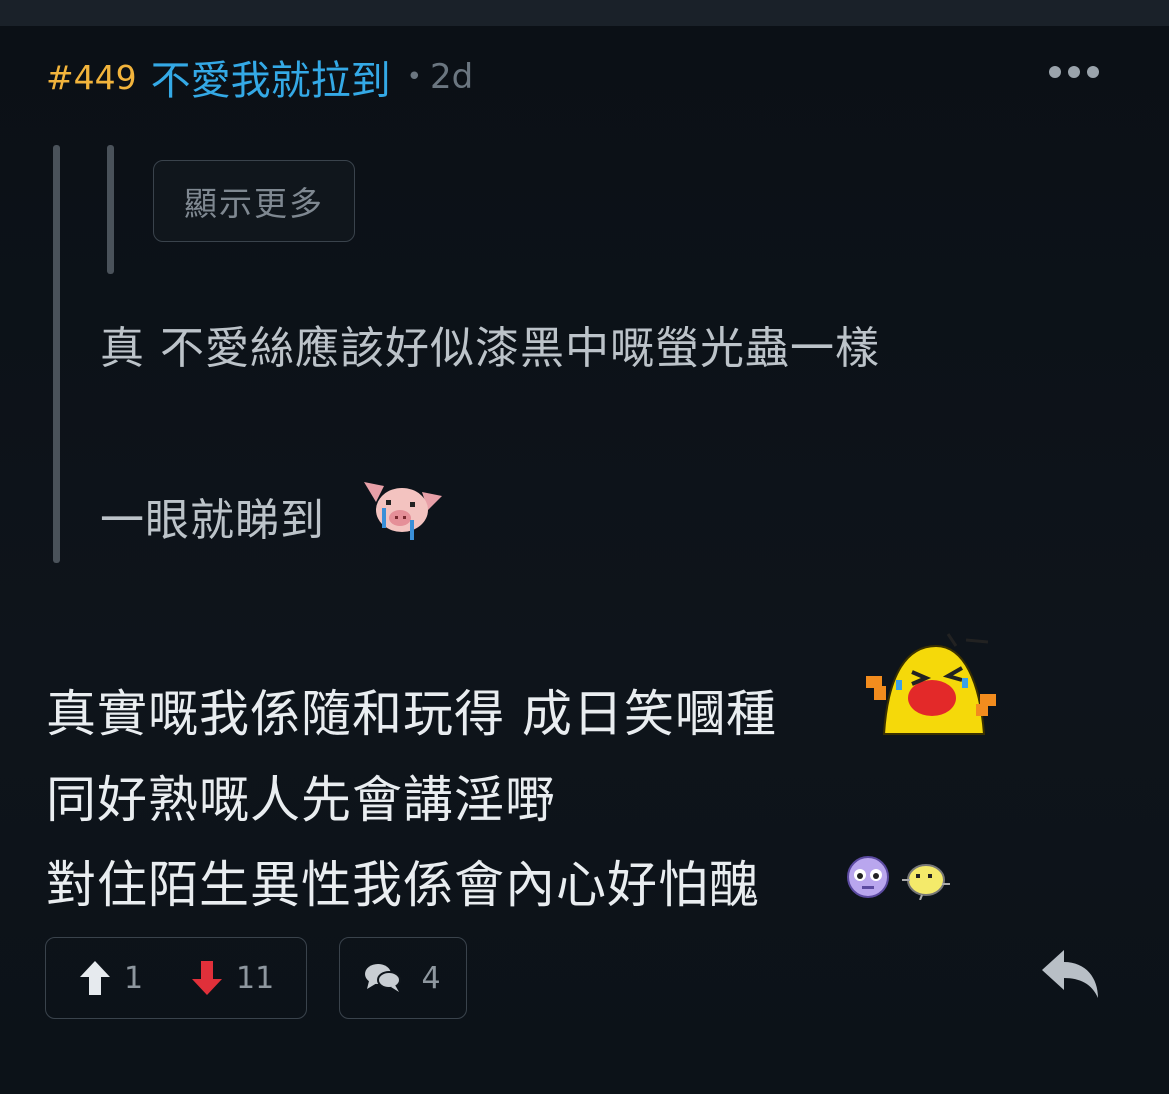  Describe the element at coordinates (254, 201) in the screenshot. I see `show-more-button: 顯示更多` at that location.